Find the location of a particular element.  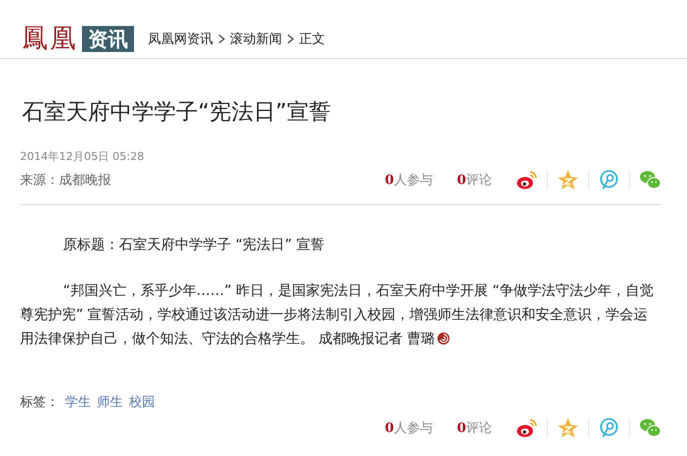

source-line: 来源：成都晚报 is located at coordinates (65, 180).